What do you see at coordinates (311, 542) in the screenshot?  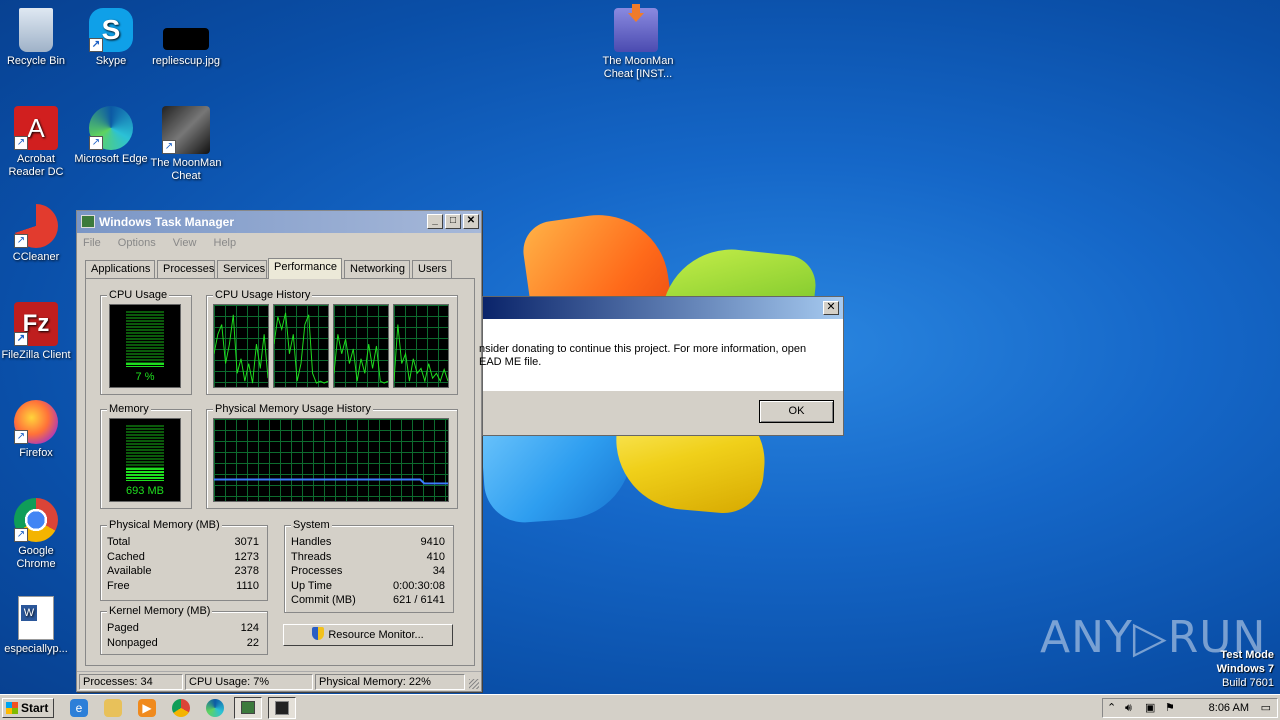 I see `stat-key: Handles` at bounding box center [311, 542].